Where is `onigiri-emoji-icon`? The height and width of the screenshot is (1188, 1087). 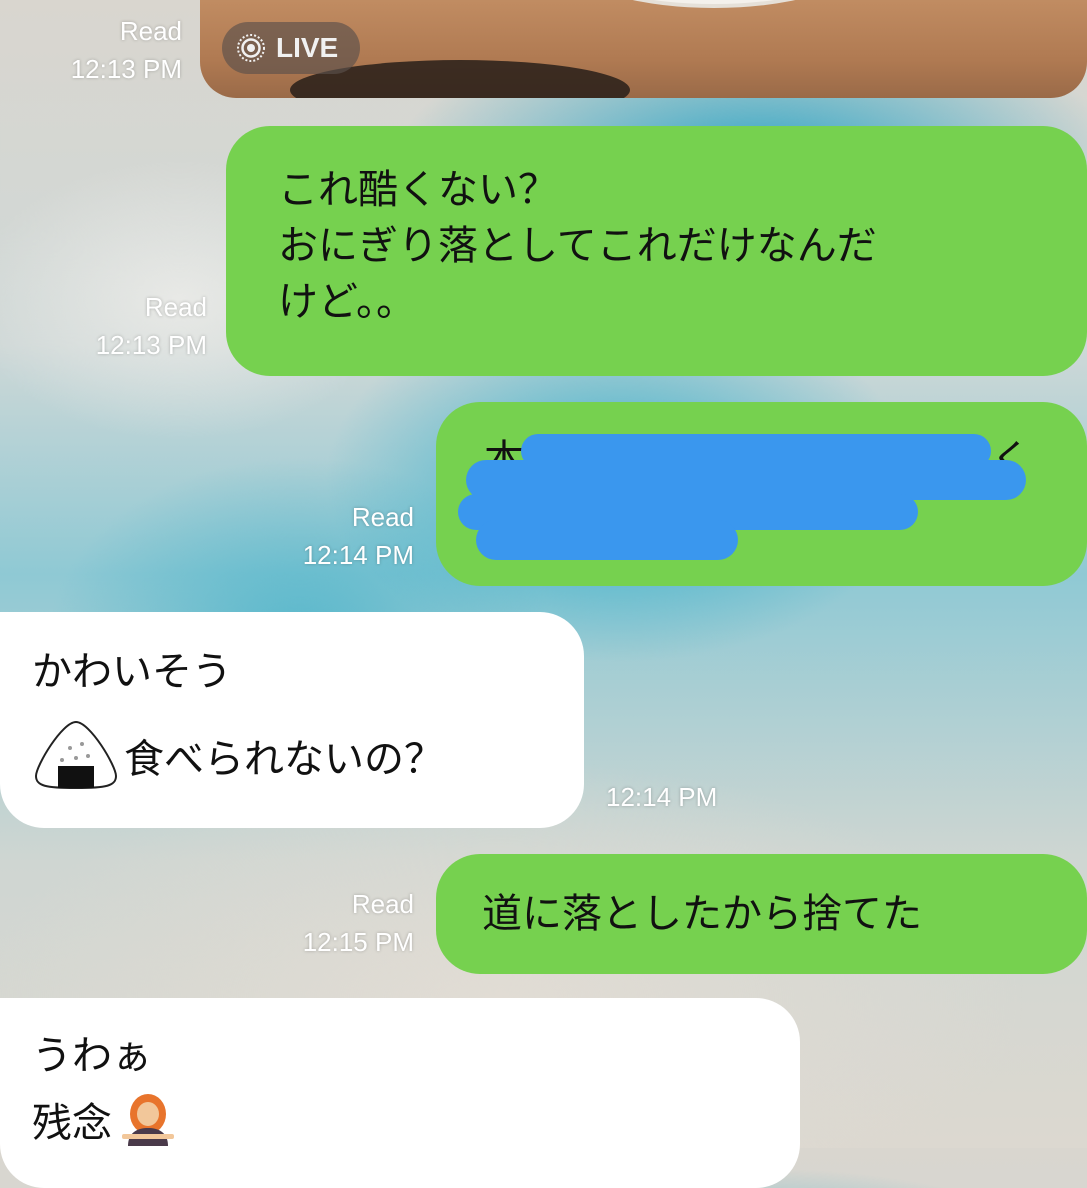 onigiri-emoji-icon is located at coordinates (76, 761).